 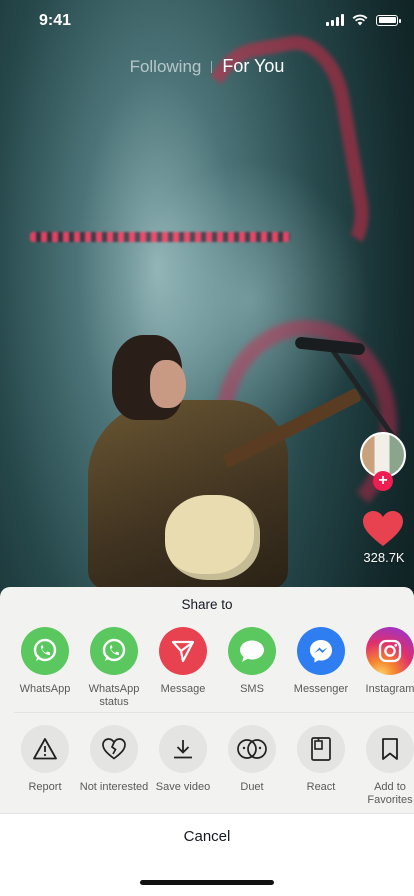 What do you see at coordinates (114, 695) in the screenshot?
I see `share-target-label: WhatsApp status` at bounding box center [114, 695].